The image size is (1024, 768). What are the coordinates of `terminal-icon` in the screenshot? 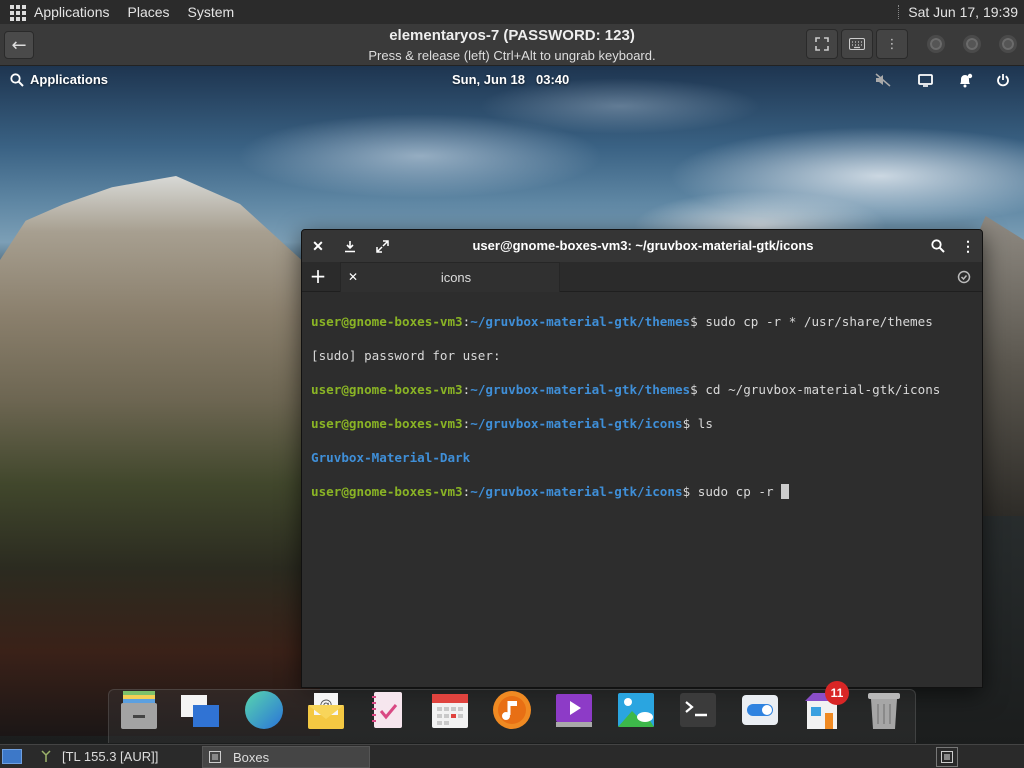 It's located at (698, 710).